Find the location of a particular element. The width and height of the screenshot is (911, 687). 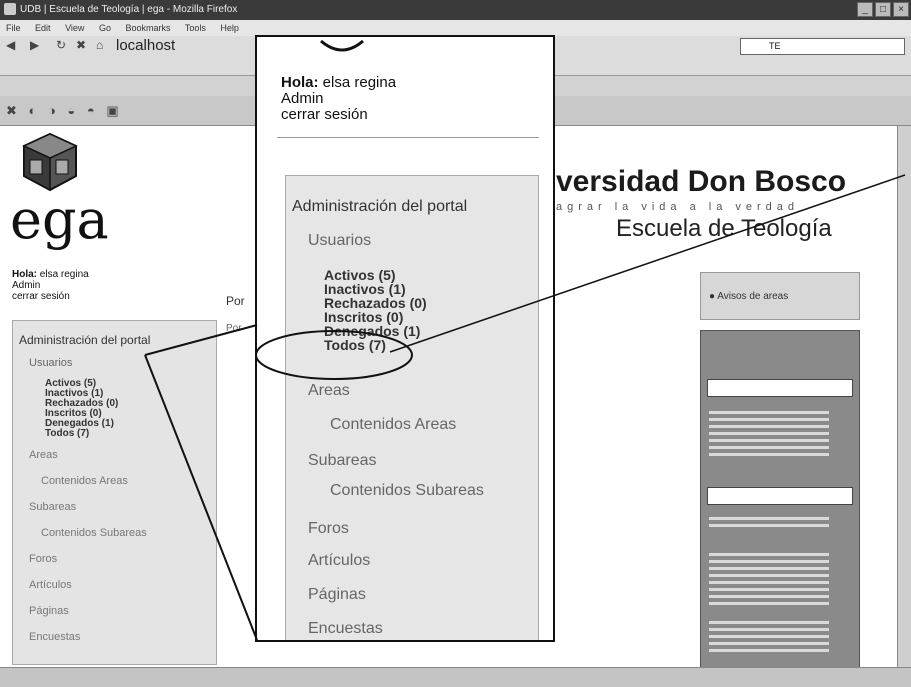

area-notices-box: ● Avisos de areas is located at coordinates (780, 296).